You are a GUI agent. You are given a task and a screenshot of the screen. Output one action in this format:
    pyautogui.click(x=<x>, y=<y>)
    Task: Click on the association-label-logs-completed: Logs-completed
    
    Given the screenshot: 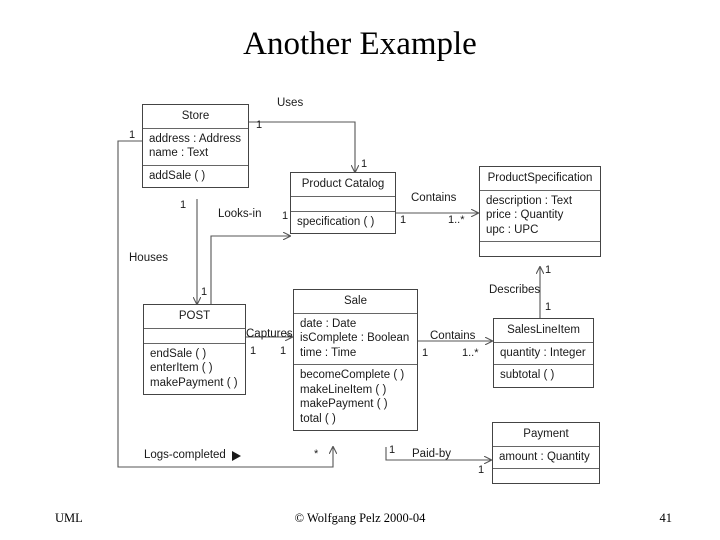 What is the action you would take?
    pyautogui.click(x=185, y=455)
    